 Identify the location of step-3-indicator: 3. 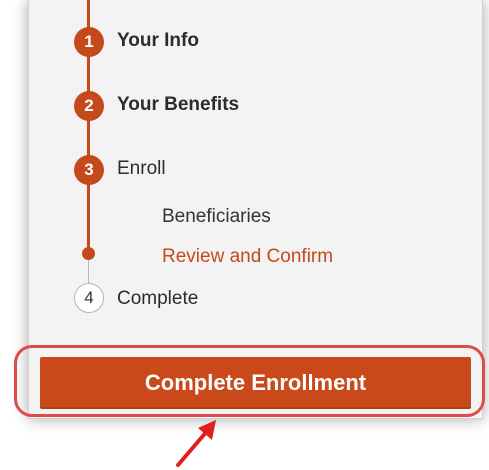
(89, 170).